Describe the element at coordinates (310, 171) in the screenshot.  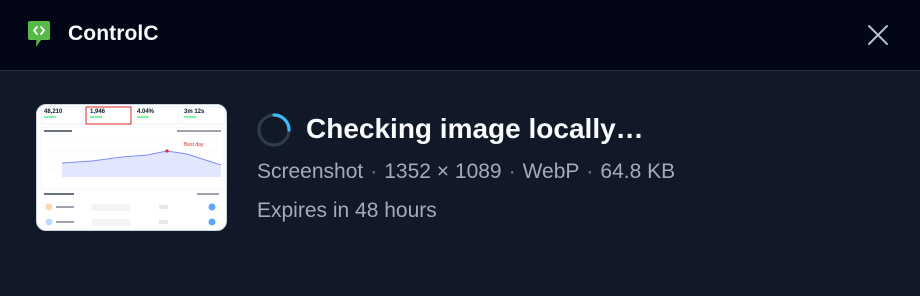
I see `meta-type: Screenshot` at that location.